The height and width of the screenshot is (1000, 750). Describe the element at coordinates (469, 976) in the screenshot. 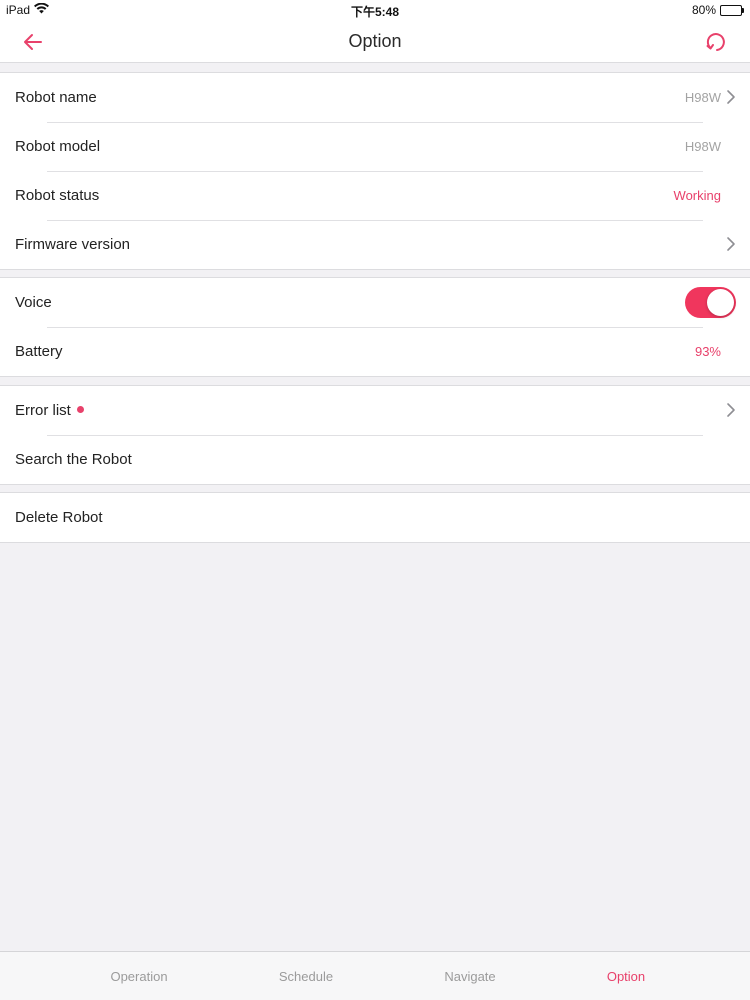

I see `tab-navigate: Navigate` at that location.